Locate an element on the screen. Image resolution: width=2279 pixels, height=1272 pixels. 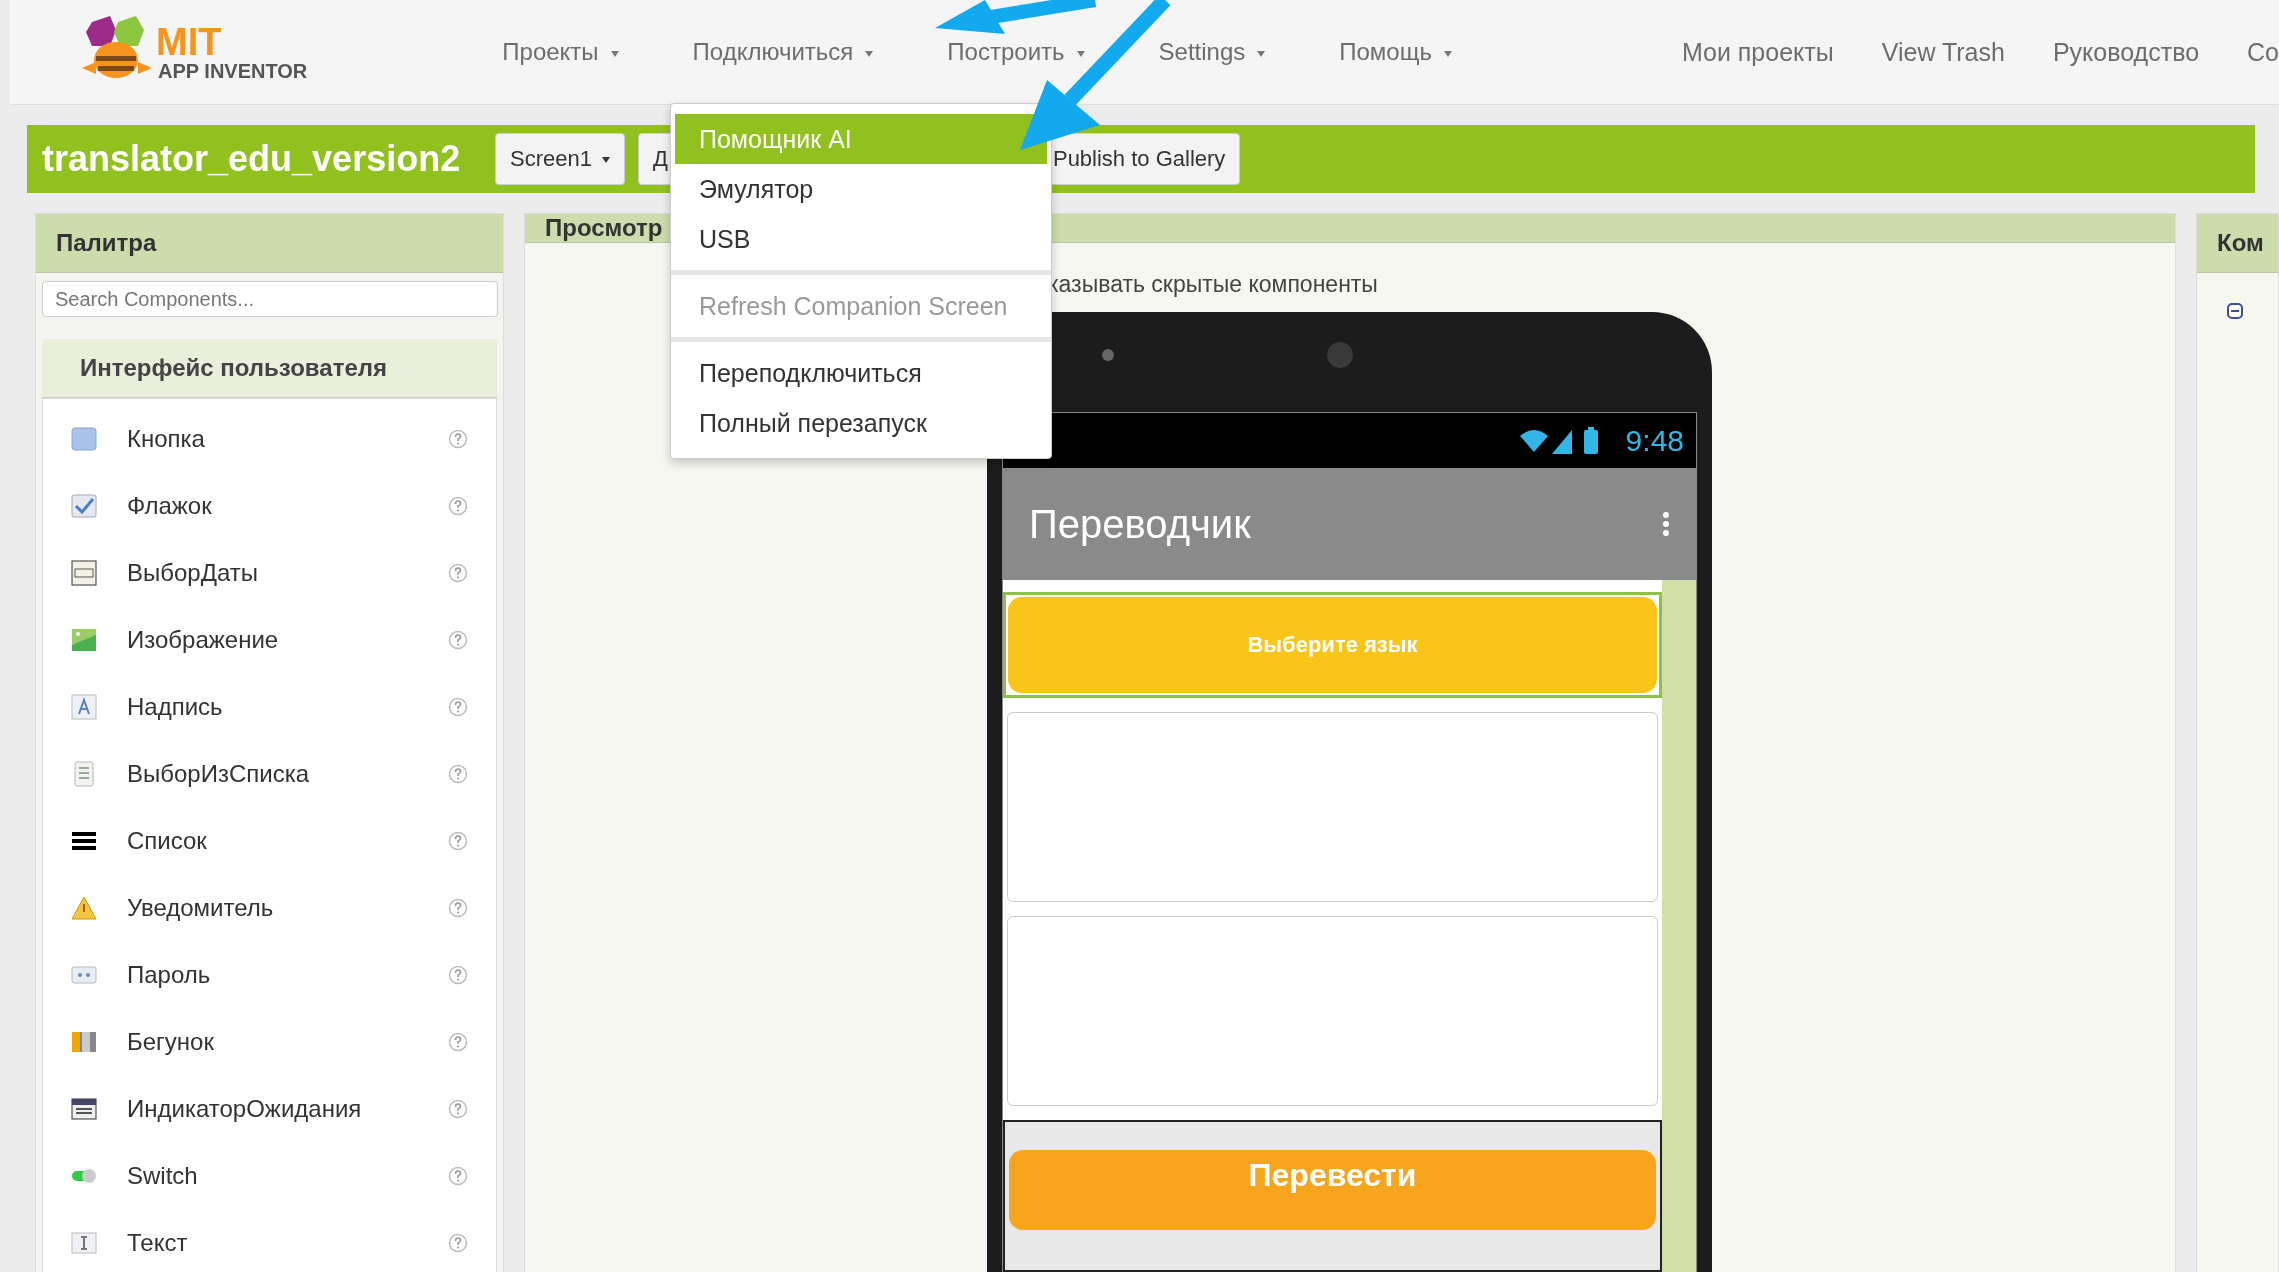
camera-icon is located at coordinates (1108, 355).